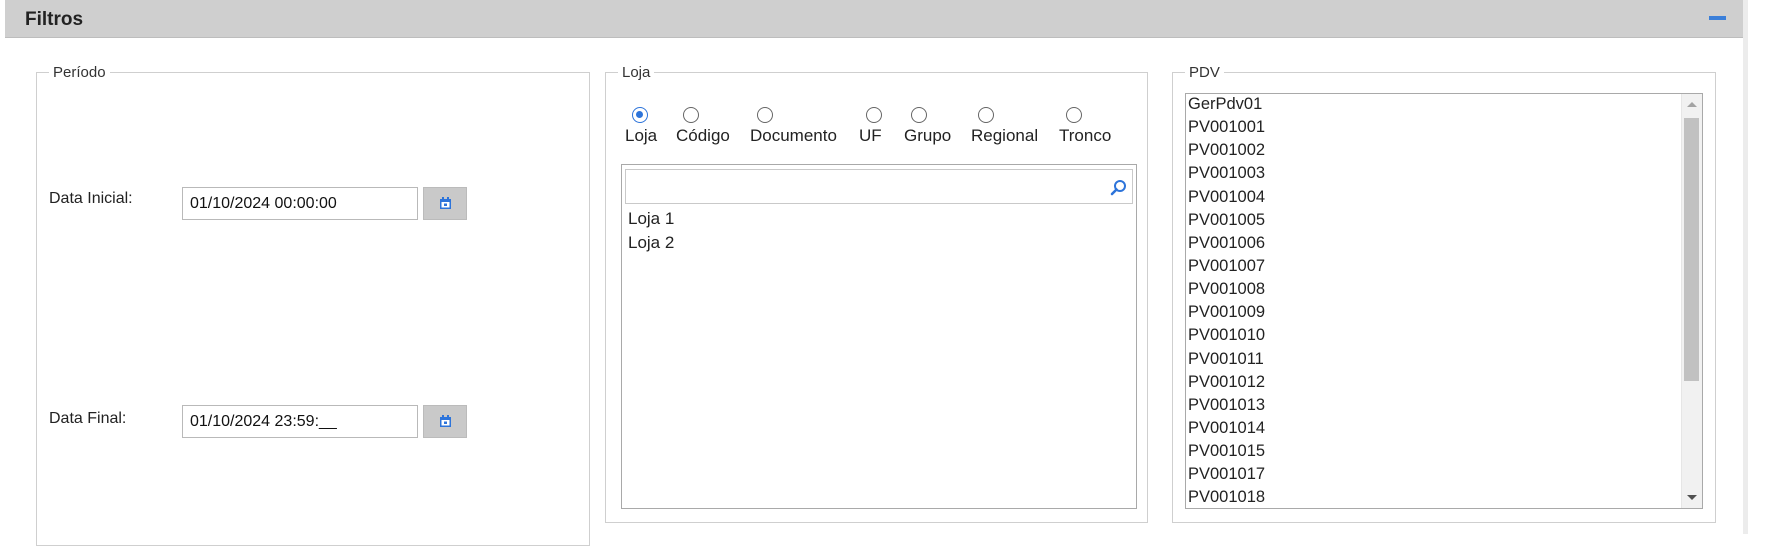  I want to click on loja-legend: Loja, so click(636, 72).